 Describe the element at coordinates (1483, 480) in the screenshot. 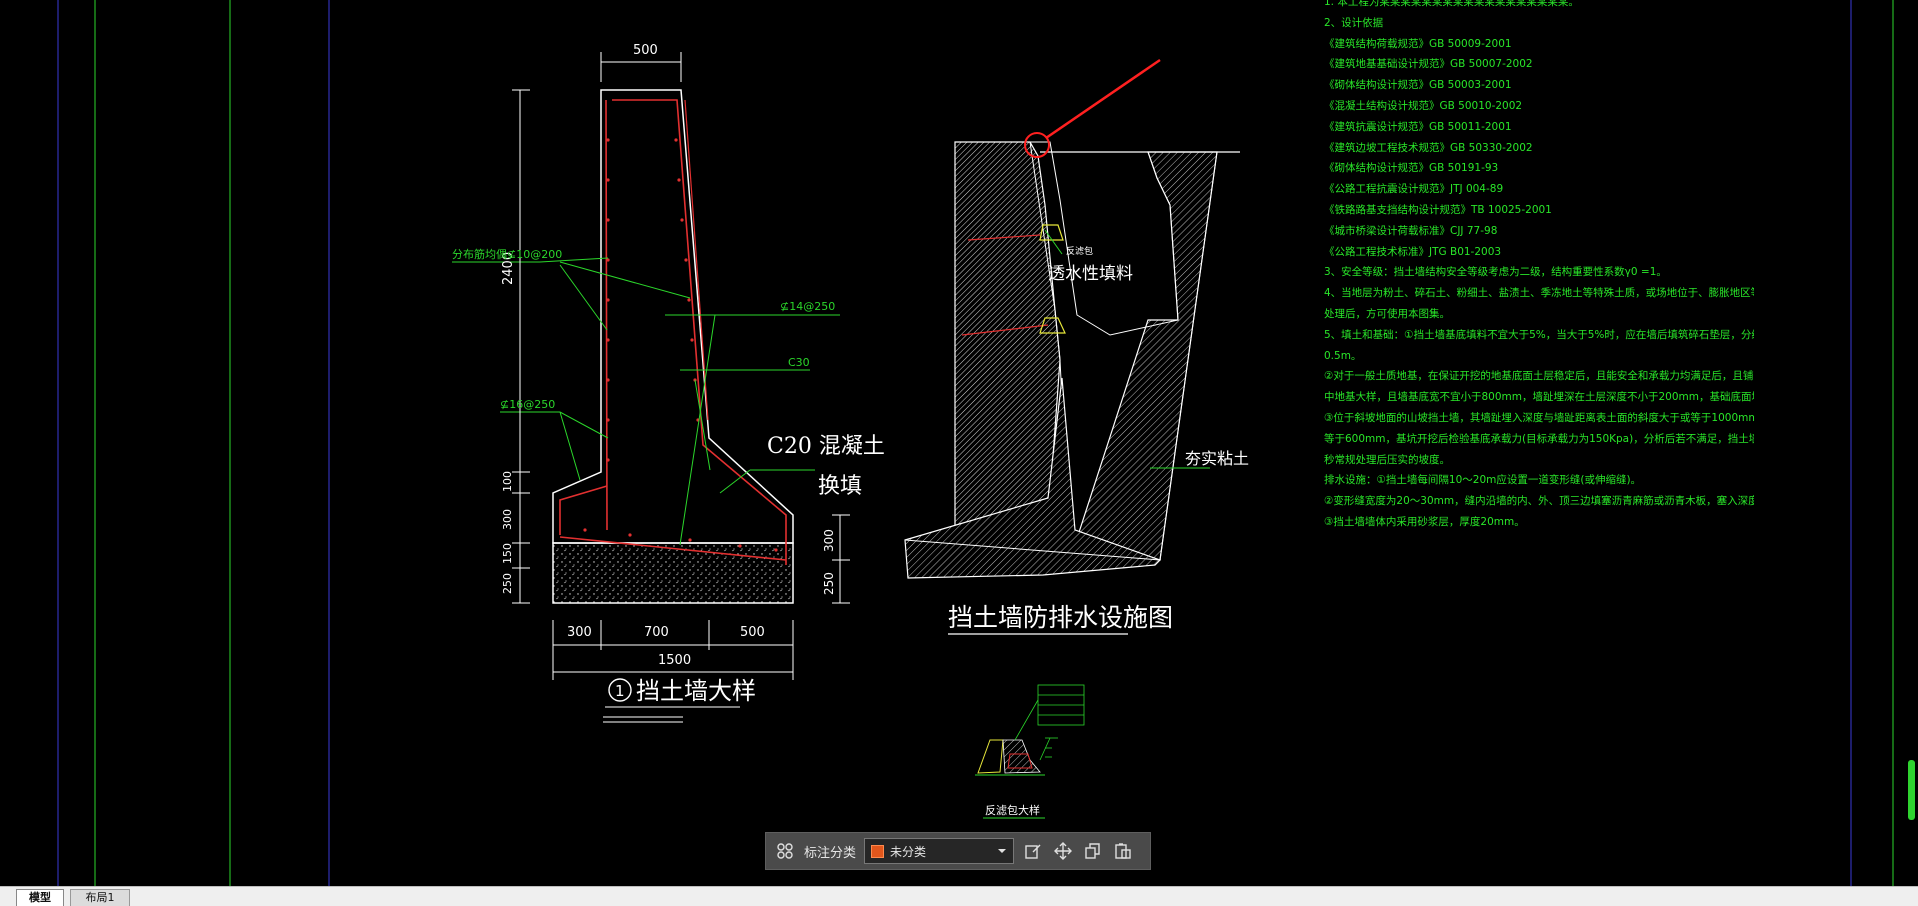

I see `note-line: 排水设施：①挡土墙每间隔10～20m应设置一道变形缝(或伸缩缝)。` at that location.